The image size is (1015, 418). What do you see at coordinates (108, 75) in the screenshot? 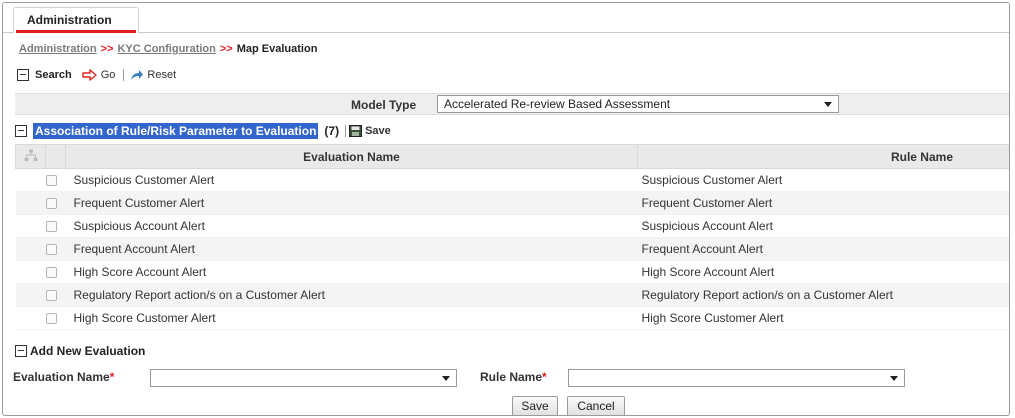
I see `go-label: Go` at bounding box center [108, 75].